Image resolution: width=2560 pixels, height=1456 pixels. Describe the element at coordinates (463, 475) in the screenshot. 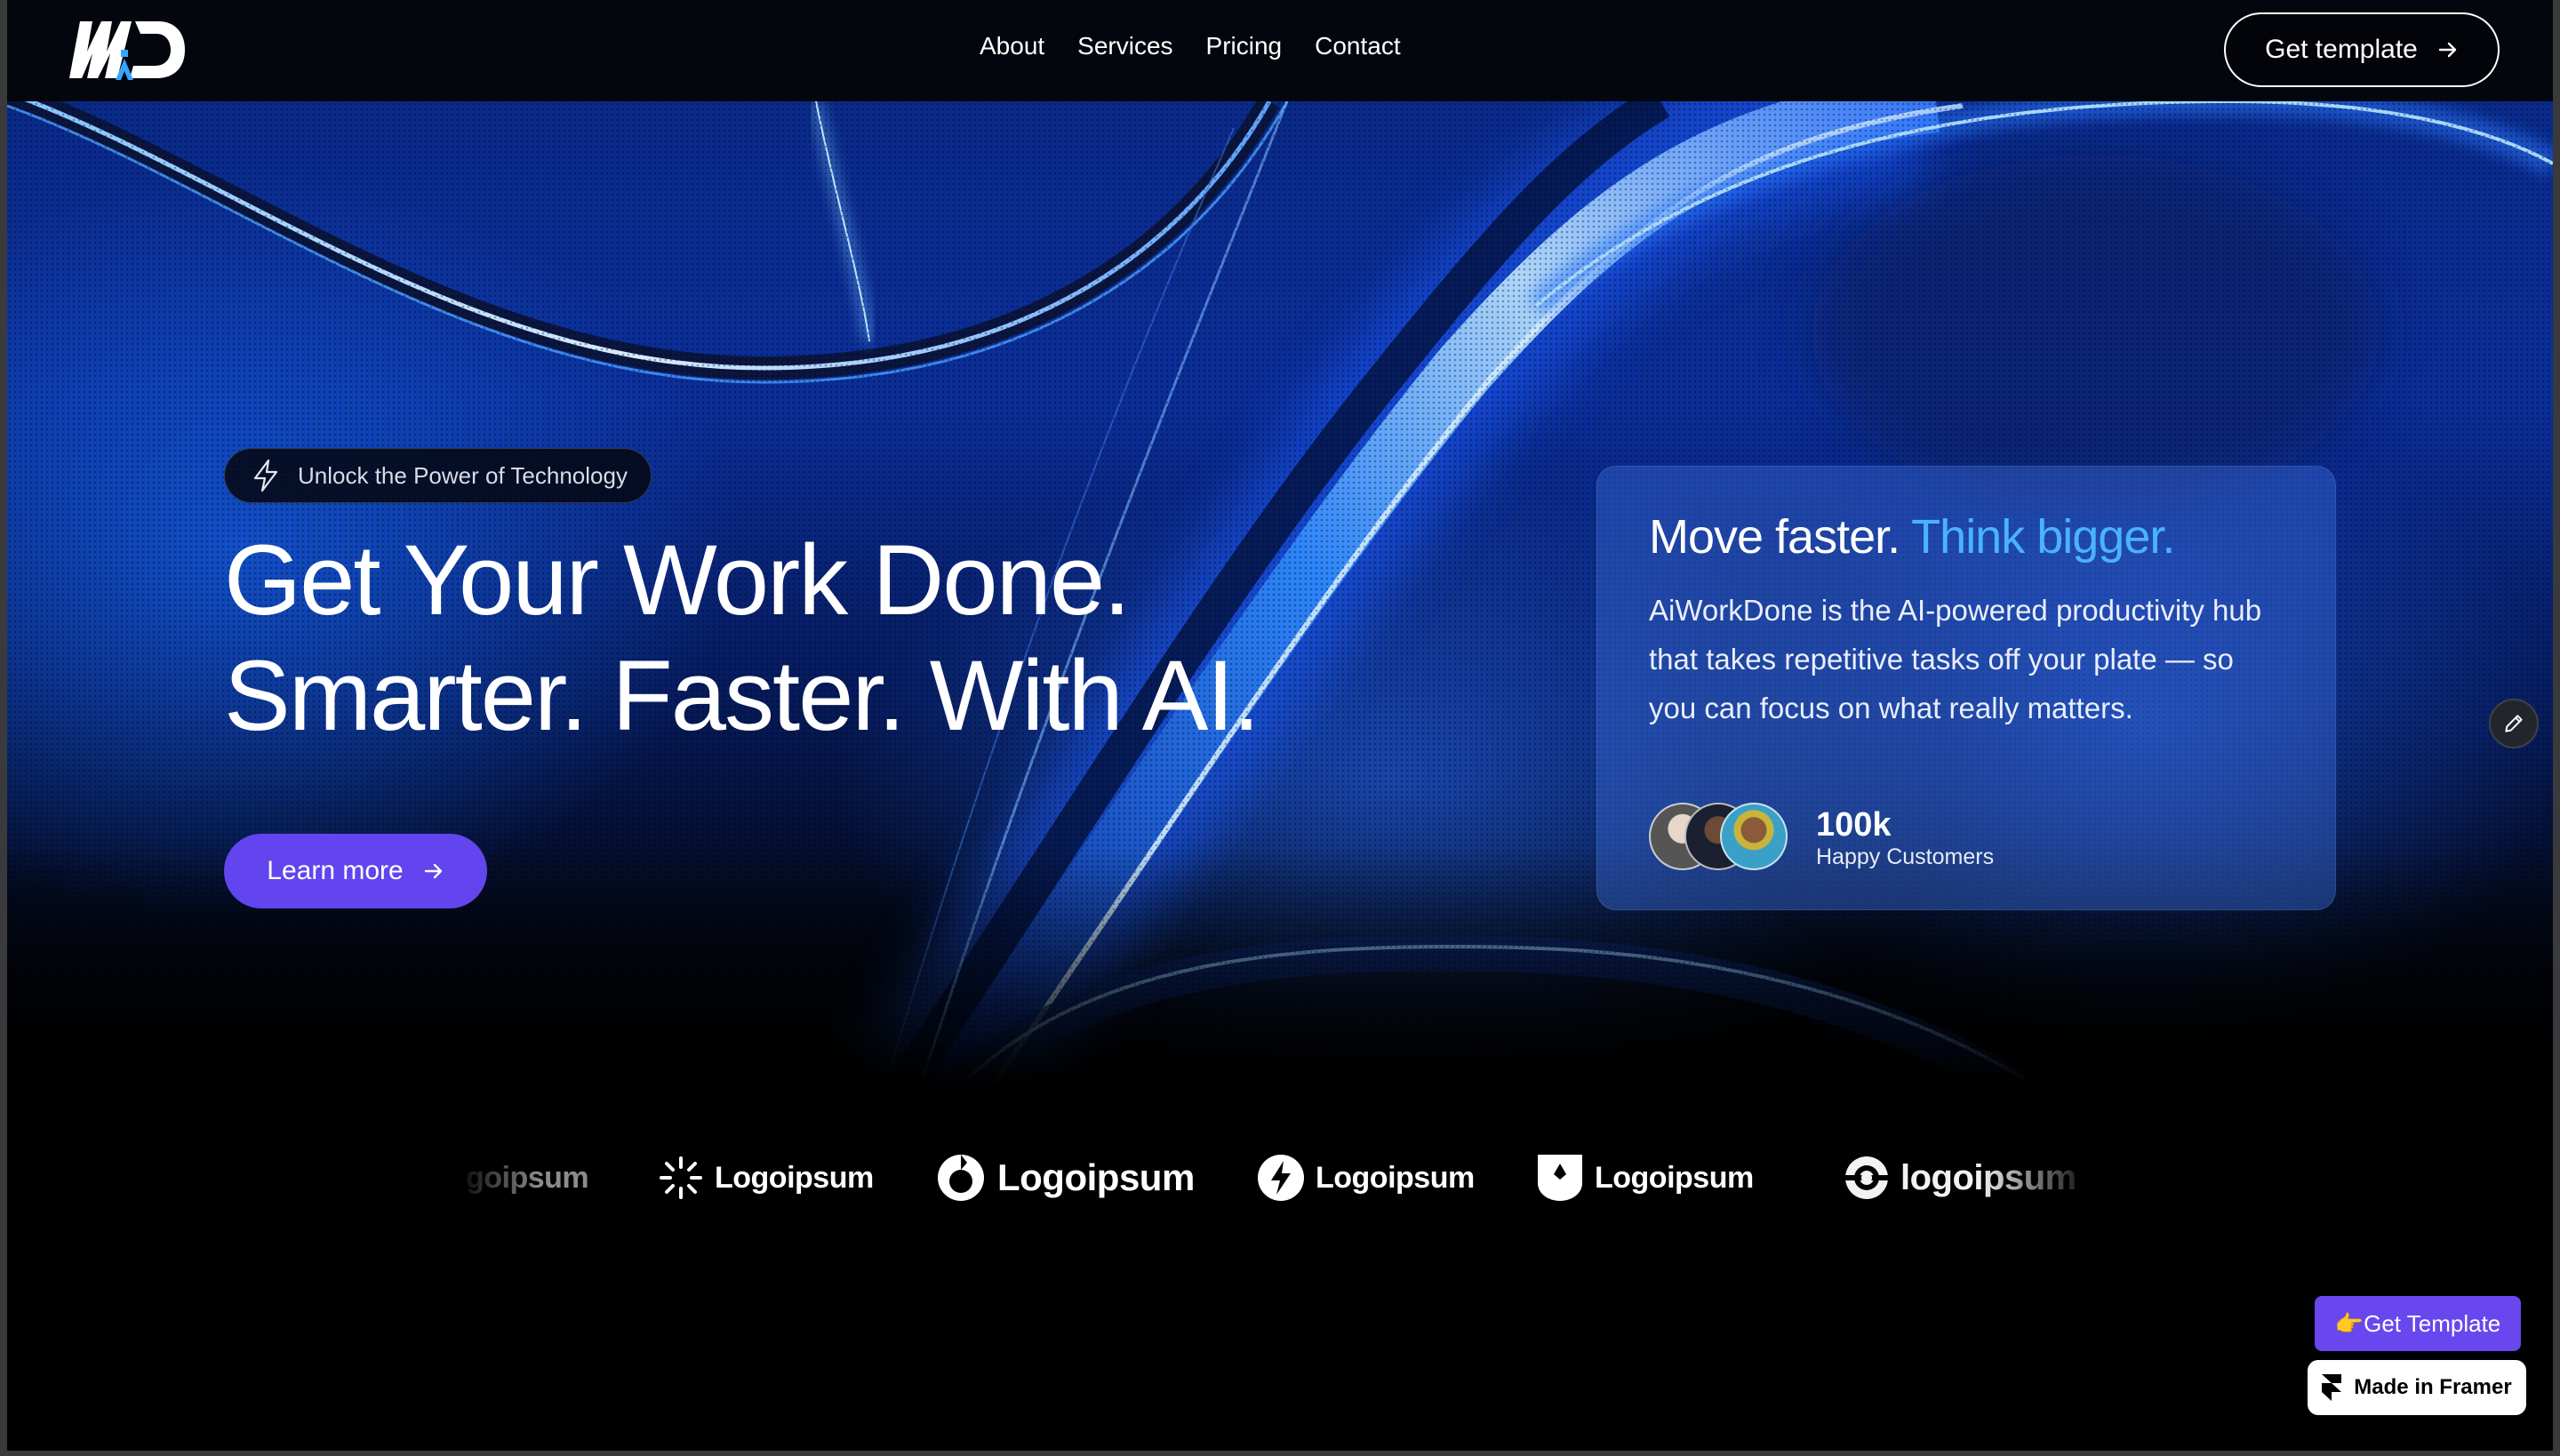

I see `hero-tagline-text: Unlock the Power of Technology` at that location.